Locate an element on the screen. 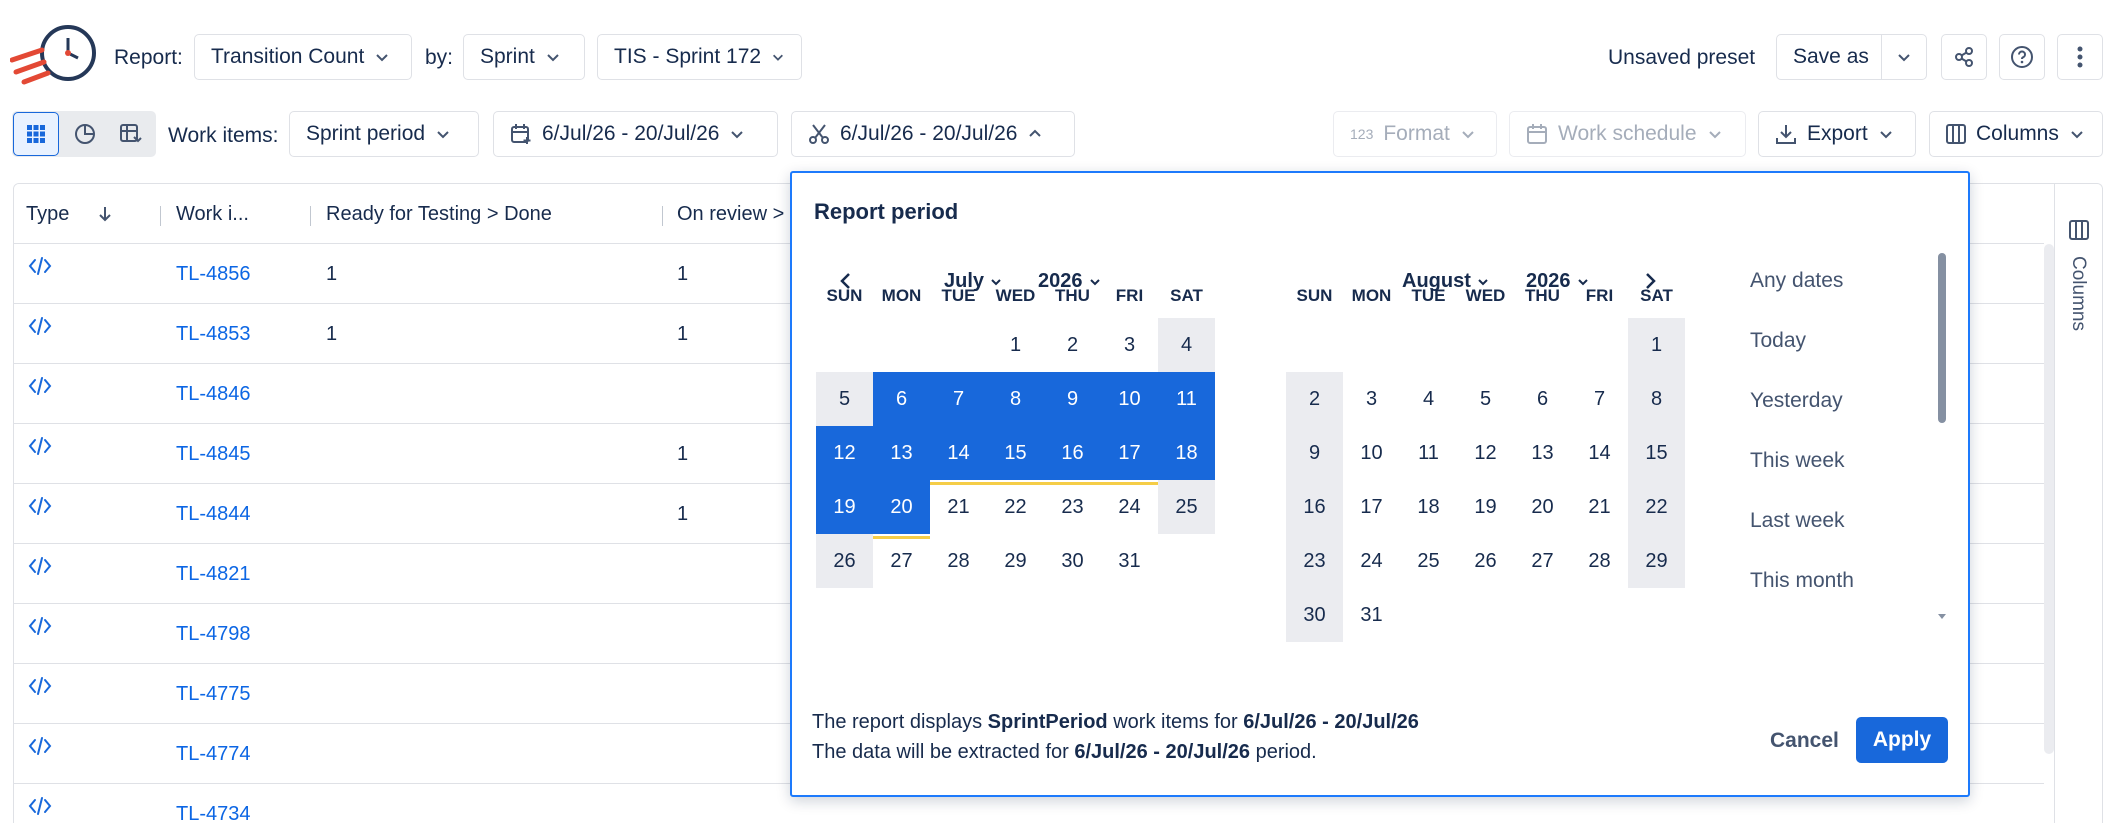 The height and width of the screenshot is (823, 2114). apply-button: Apply is located at coordinates (1902, 740).